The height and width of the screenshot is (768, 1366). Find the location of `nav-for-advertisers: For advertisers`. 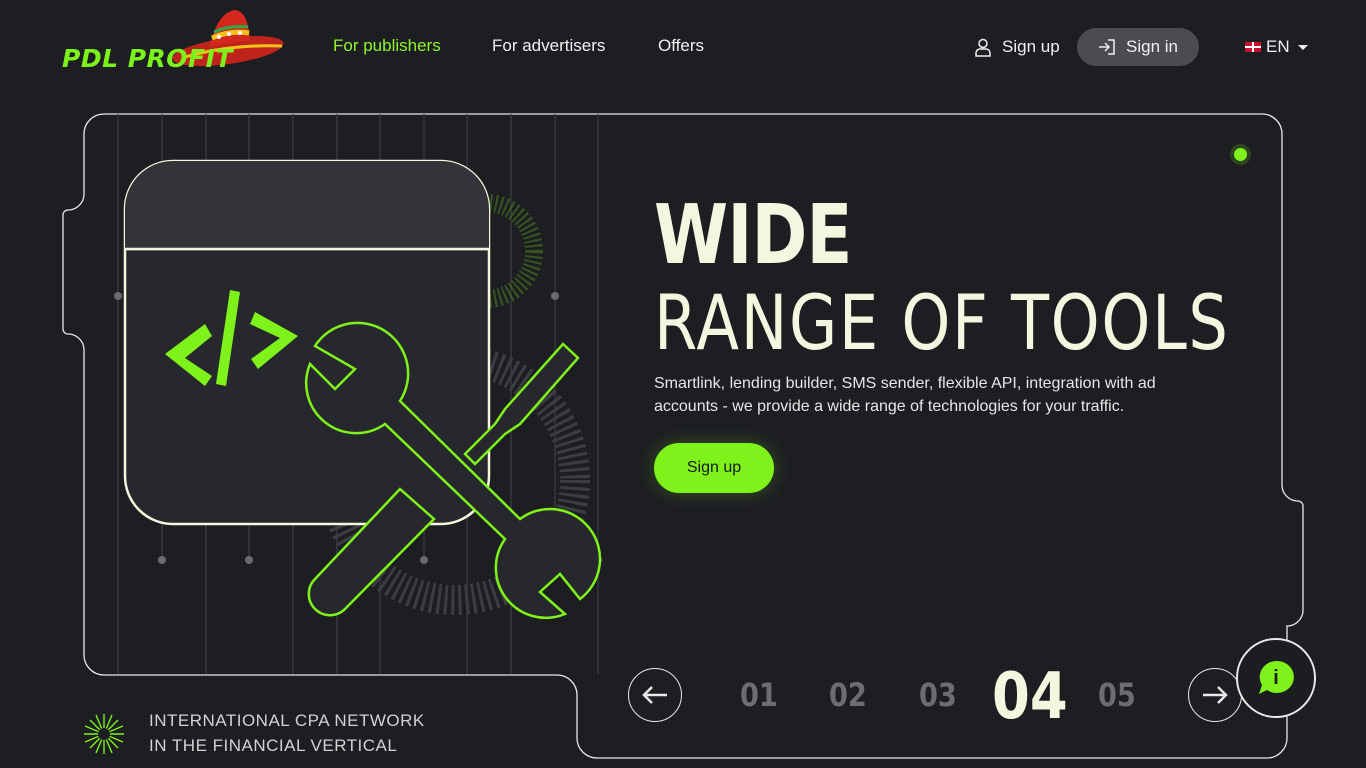

nav-for-advertisers: For advertisers is located at coordinates (548, 46).